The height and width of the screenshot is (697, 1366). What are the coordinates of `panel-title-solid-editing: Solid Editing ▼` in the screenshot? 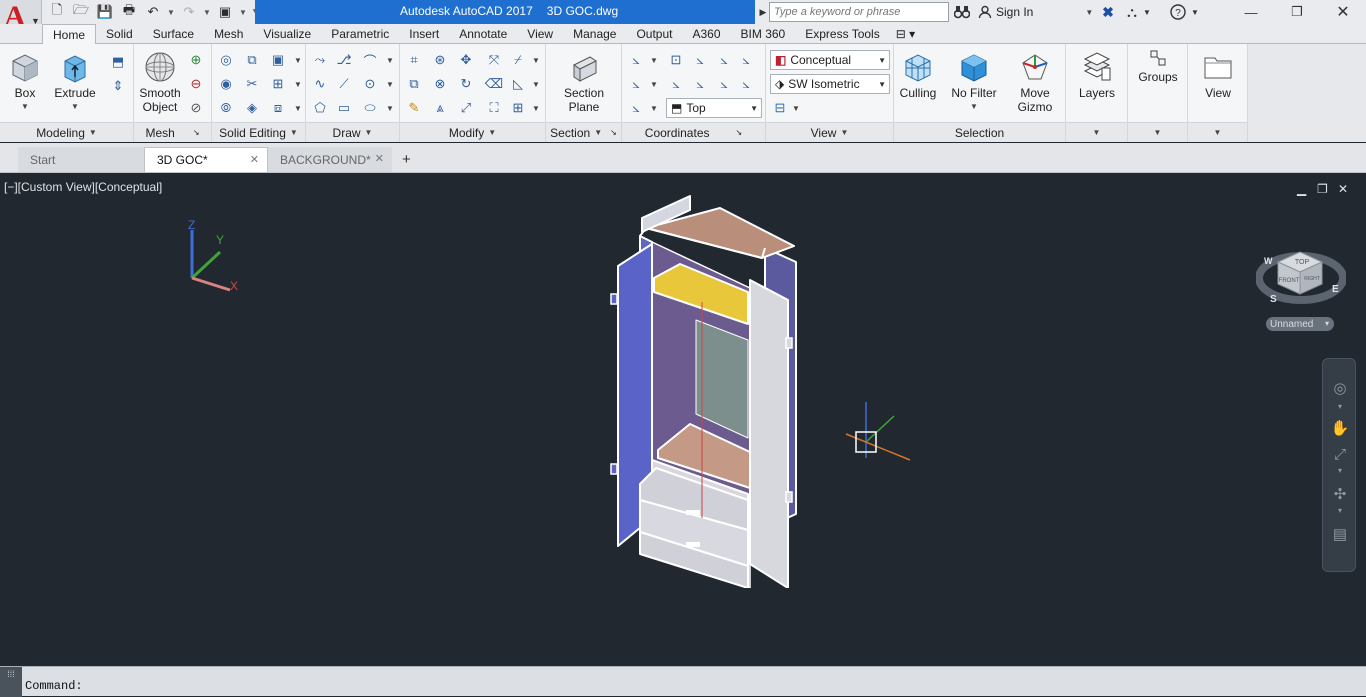 It's located at (258, 132).